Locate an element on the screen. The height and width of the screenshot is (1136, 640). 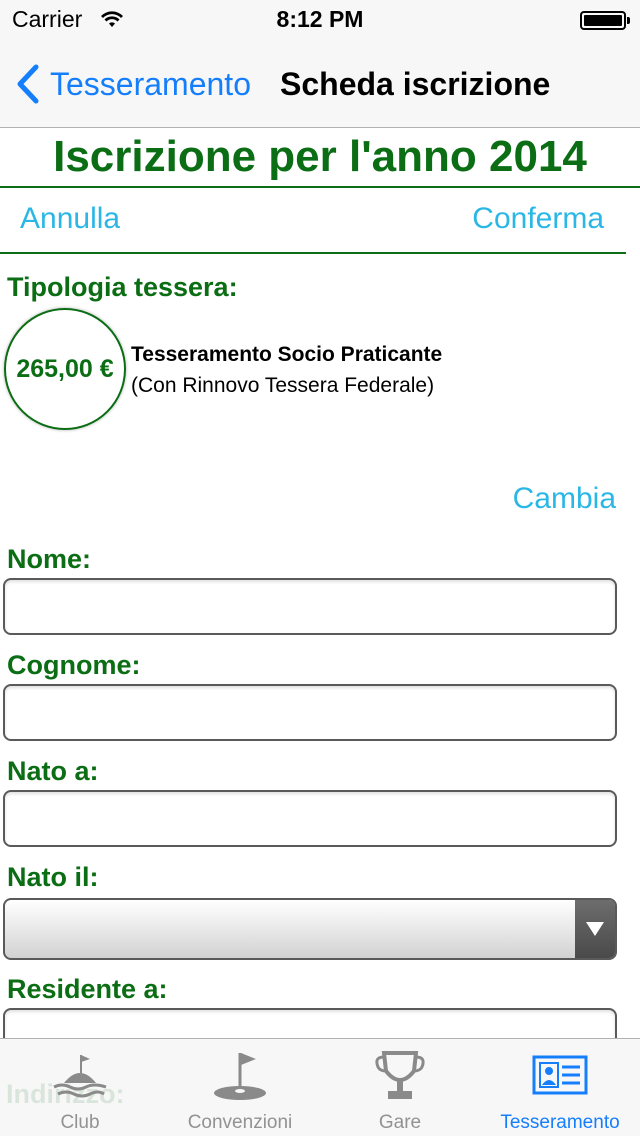
nav-title: Scheda iscrizione is located at coordinates (415, 84).